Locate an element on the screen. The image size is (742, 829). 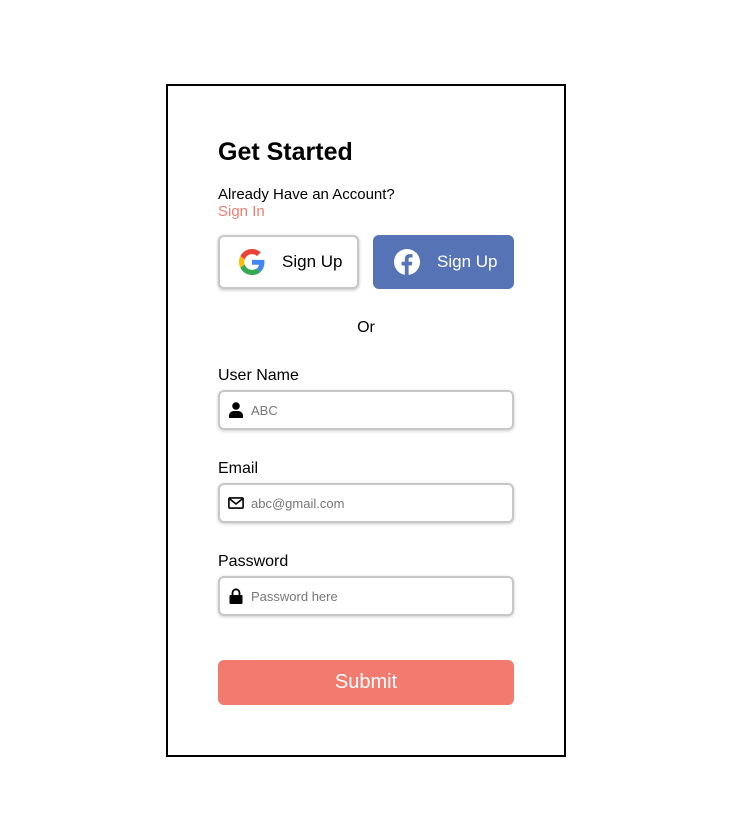
lock-icon is located at coordinates (236, 596).